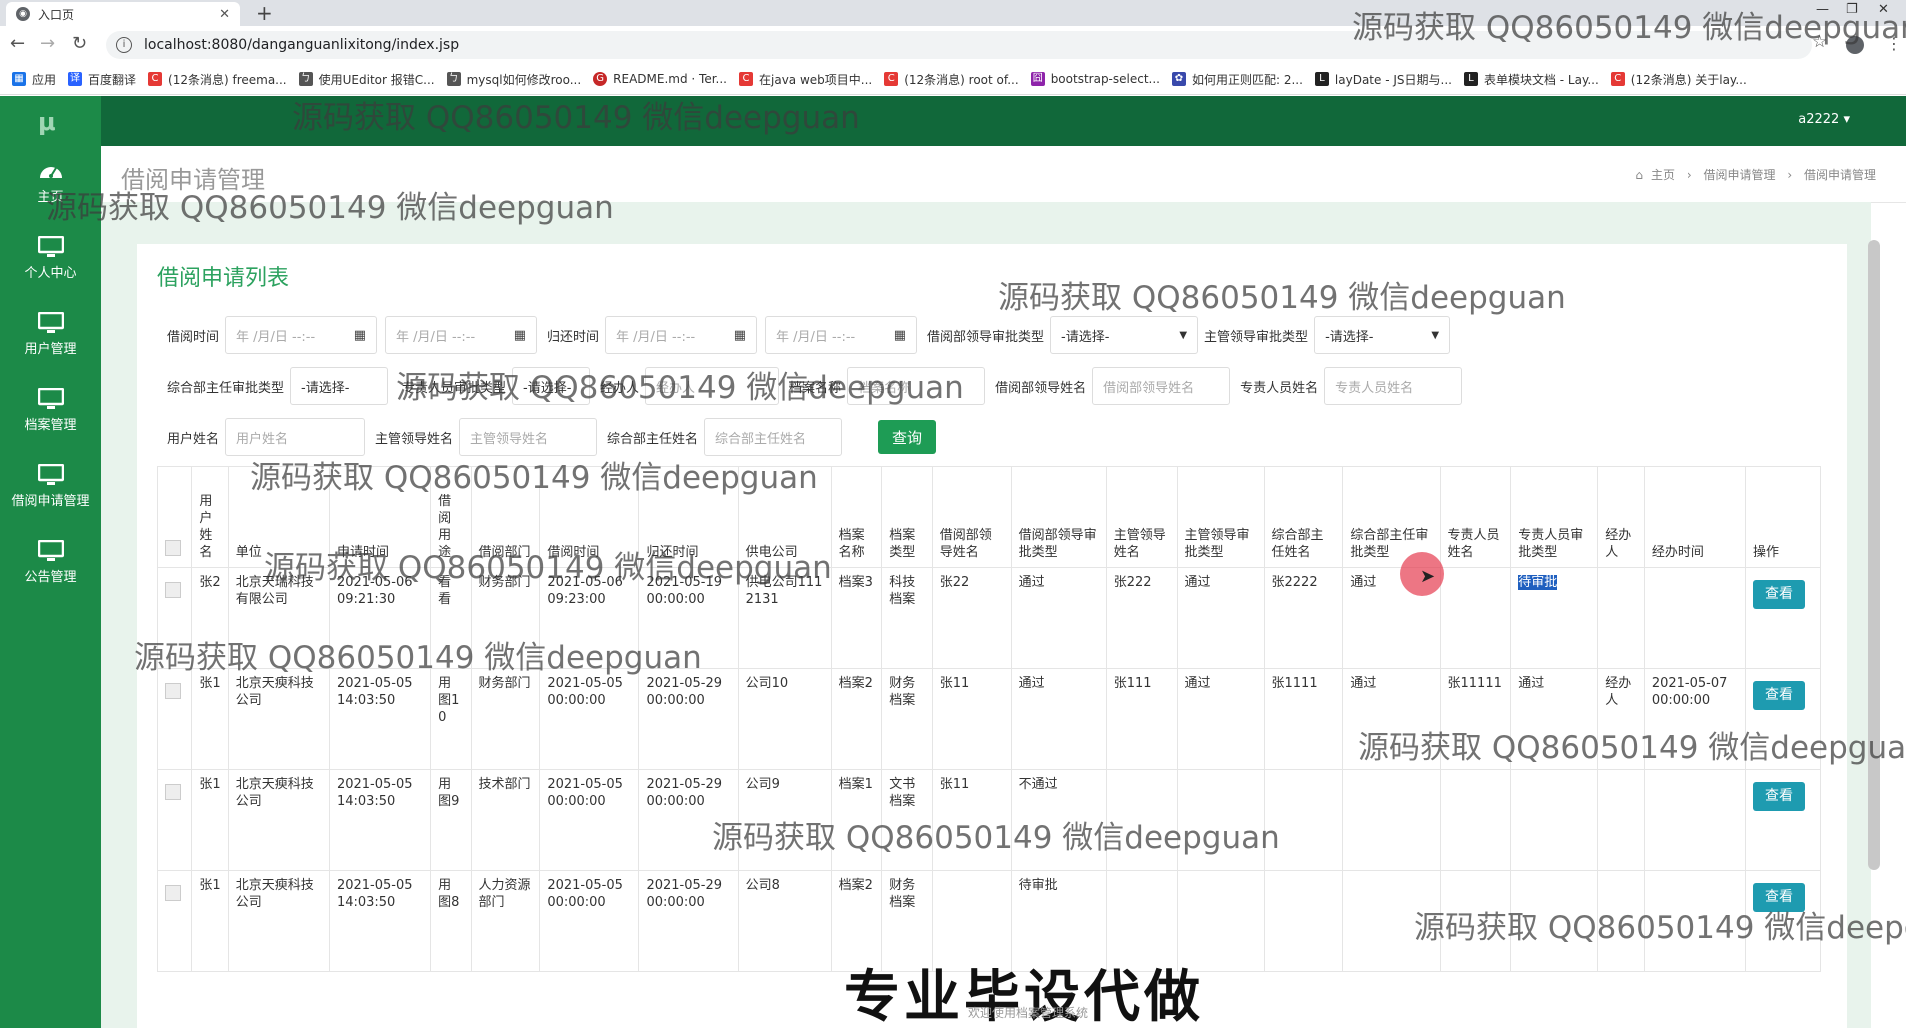 The image size is (1906, 1033). I want to click on user-name-label: 用户姓名, so click(193, 439).